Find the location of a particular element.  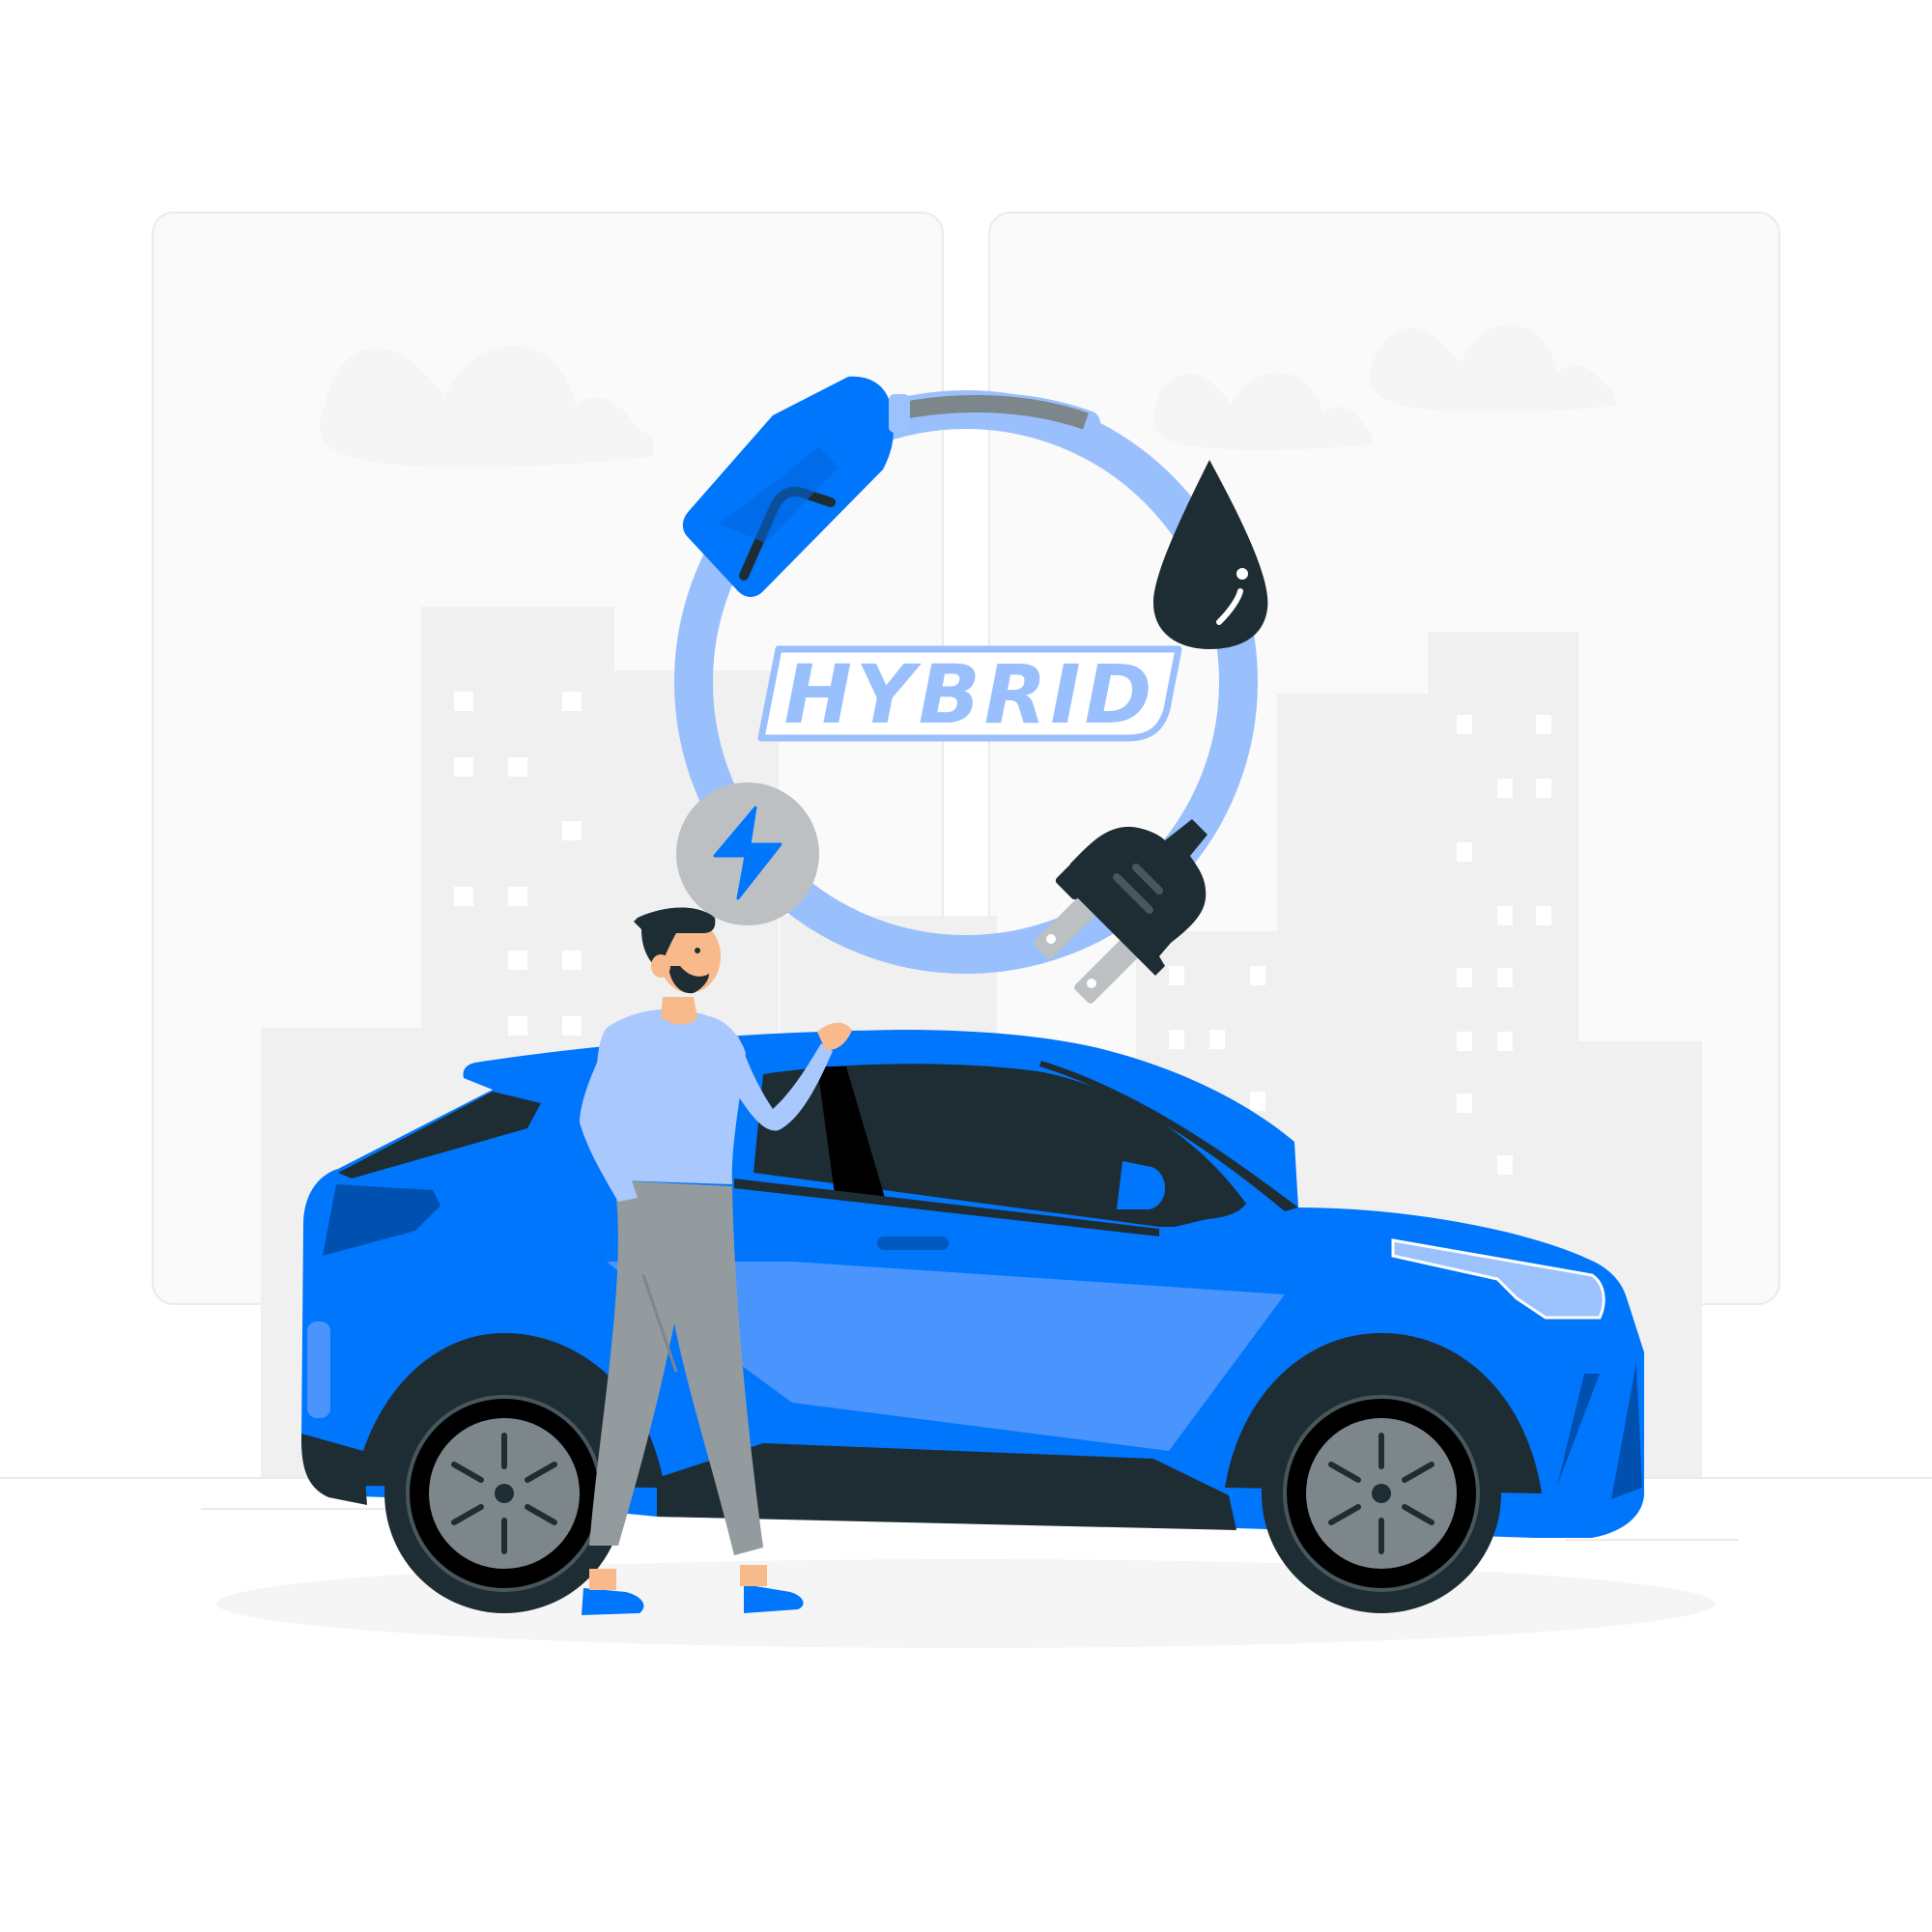

rear-hub-center is located at coordinates (505, 1493).